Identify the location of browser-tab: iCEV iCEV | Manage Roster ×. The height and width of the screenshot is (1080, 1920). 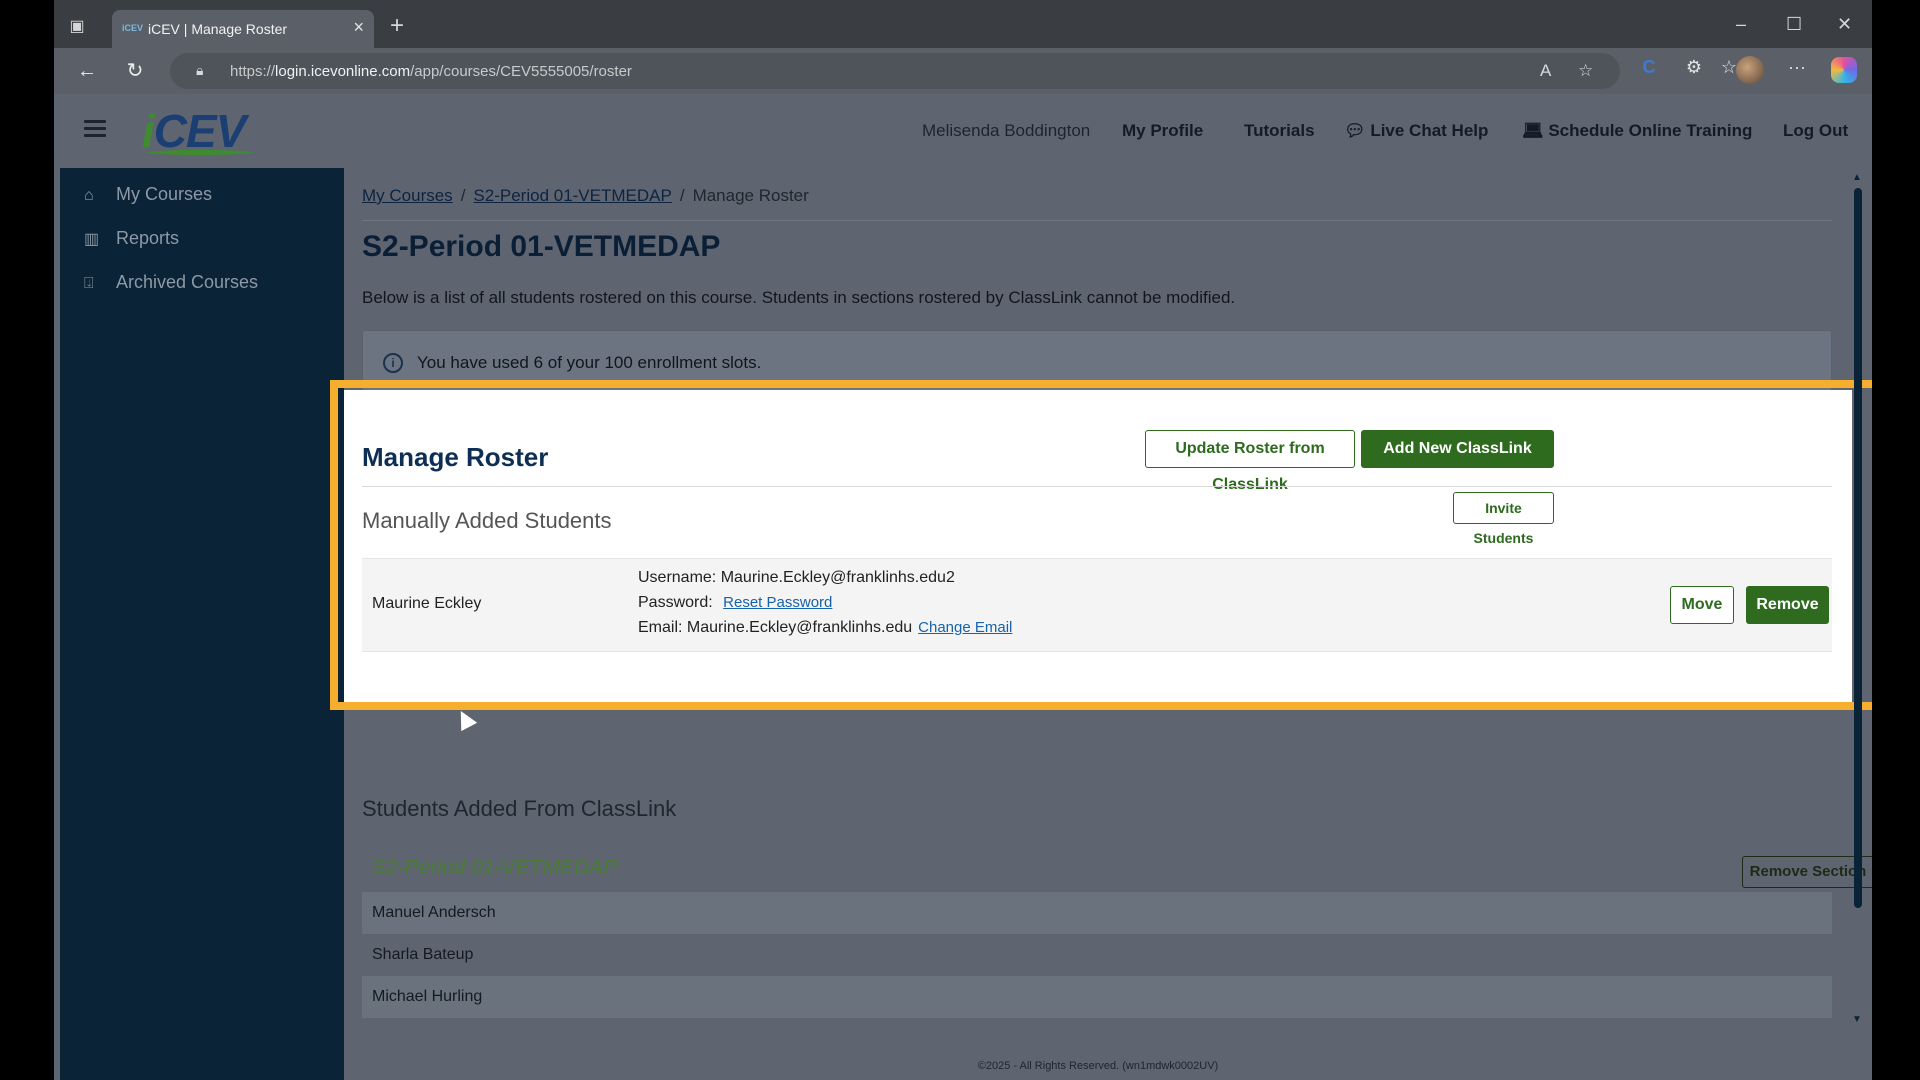
(243, 29).